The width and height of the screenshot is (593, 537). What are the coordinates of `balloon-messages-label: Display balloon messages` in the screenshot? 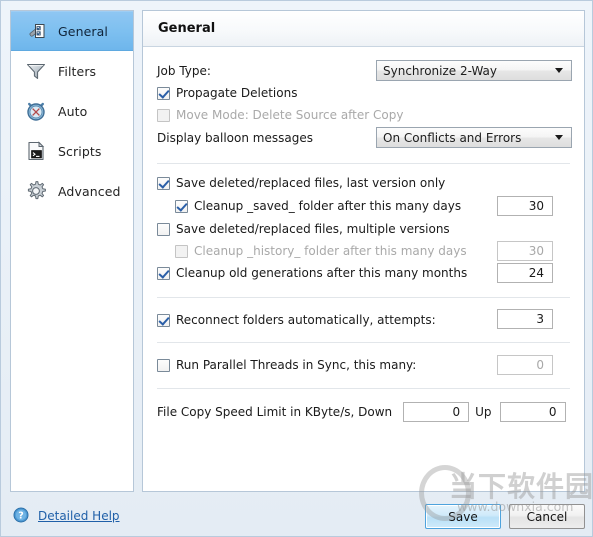 It's located at (235, 138).